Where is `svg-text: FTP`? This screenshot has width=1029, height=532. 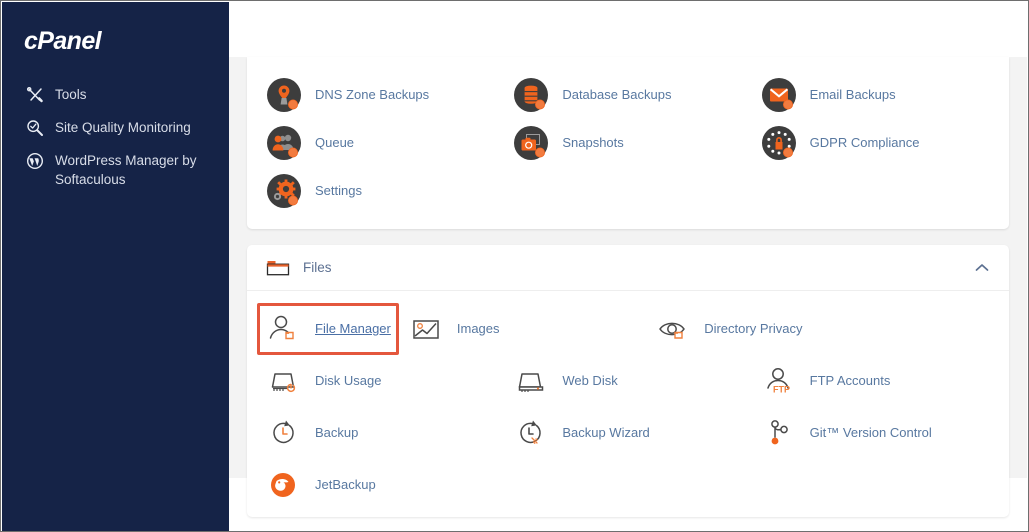
svg-text: FTP is located at coordinates (781, 390).